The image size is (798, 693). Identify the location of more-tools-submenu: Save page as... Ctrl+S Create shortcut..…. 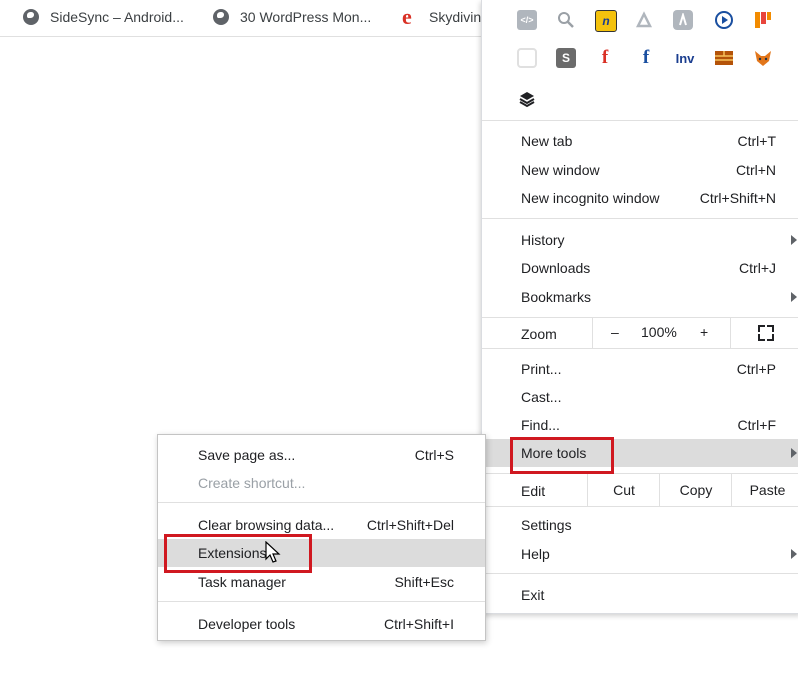
(321, 537).